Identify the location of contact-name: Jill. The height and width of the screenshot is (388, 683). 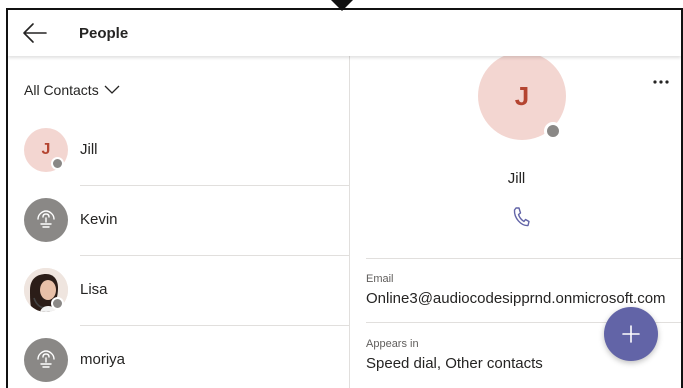
(89, 149).